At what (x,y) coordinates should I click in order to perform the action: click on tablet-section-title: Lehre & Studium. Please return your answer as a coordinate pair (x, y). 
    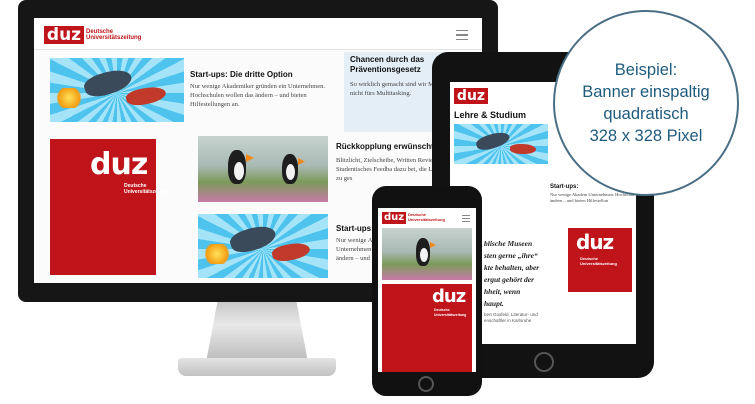
    Looking at the image, I should click on (490, 115).